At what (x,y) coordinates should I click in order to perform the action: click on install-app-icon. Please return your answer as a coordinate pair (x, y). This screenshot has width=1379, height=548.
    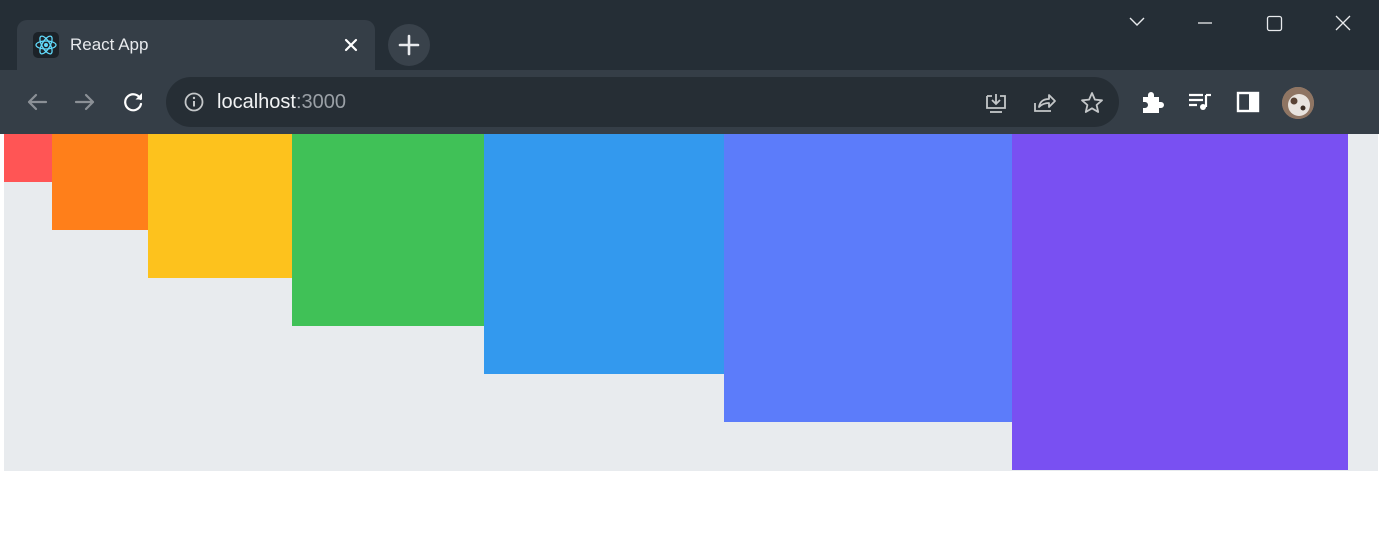
    Looking at the image, I should click on (996, 103).